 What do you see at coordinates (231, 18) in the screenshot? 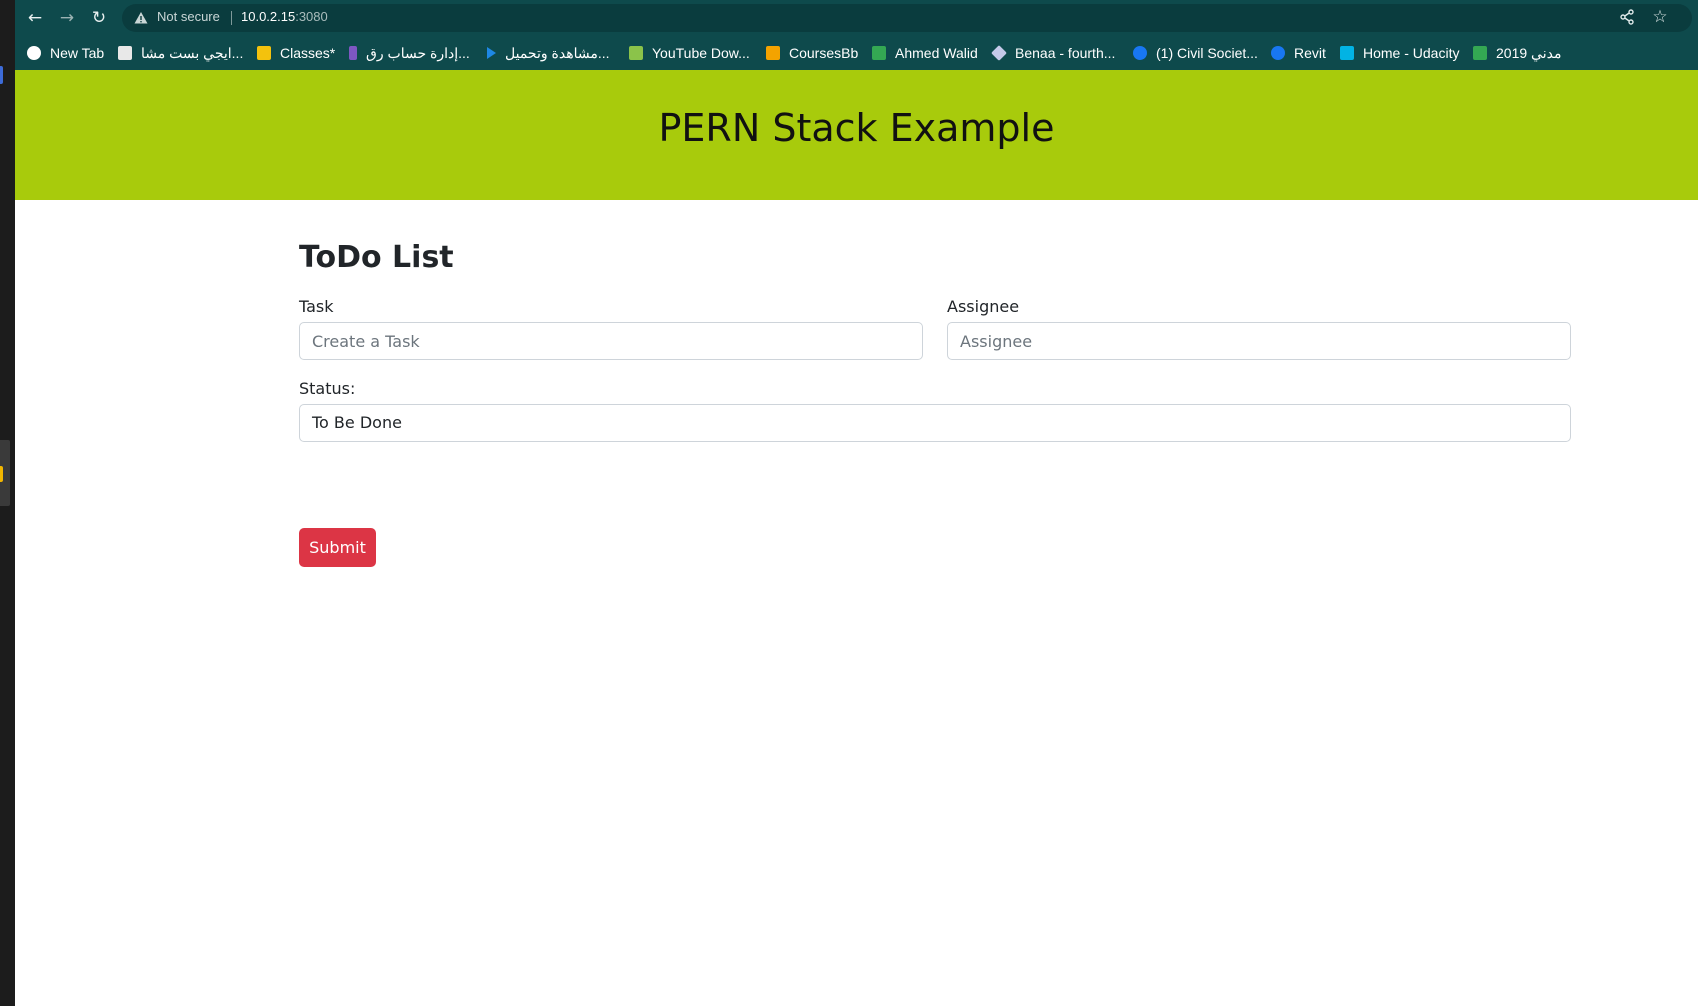
I see `omnibox-divider` at bounding box center [231, 18].